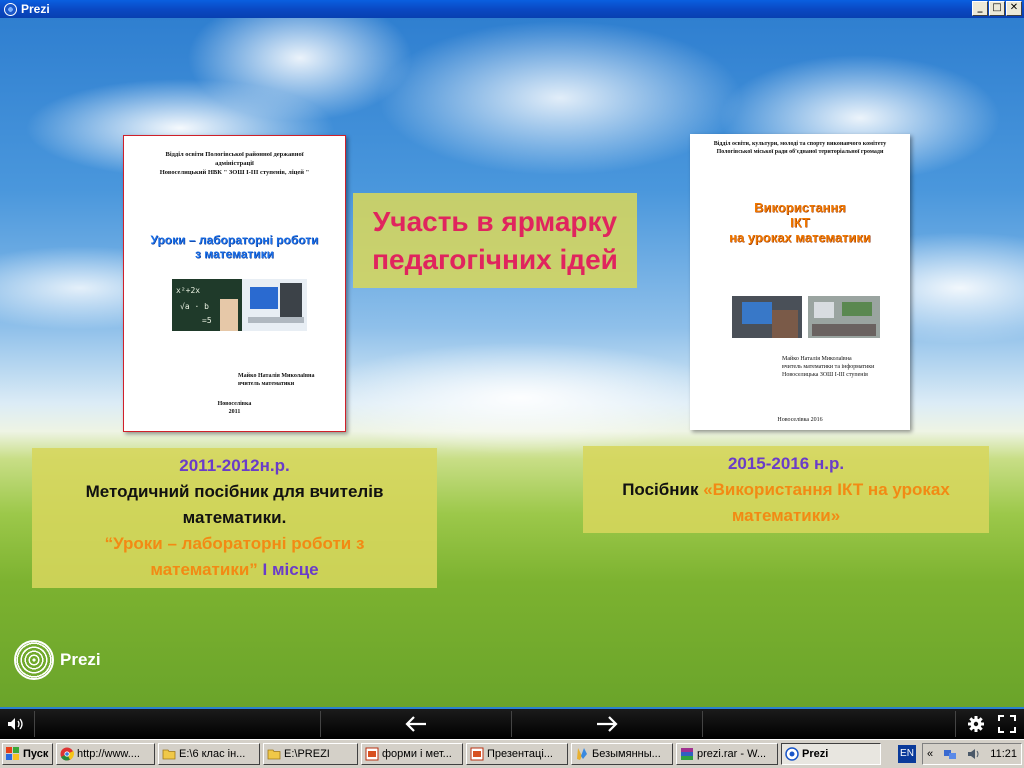  What do you see at coordinates (10, 9) in the screenshot?
I see `prezi-app-icon` at bounding box center [10, 9].